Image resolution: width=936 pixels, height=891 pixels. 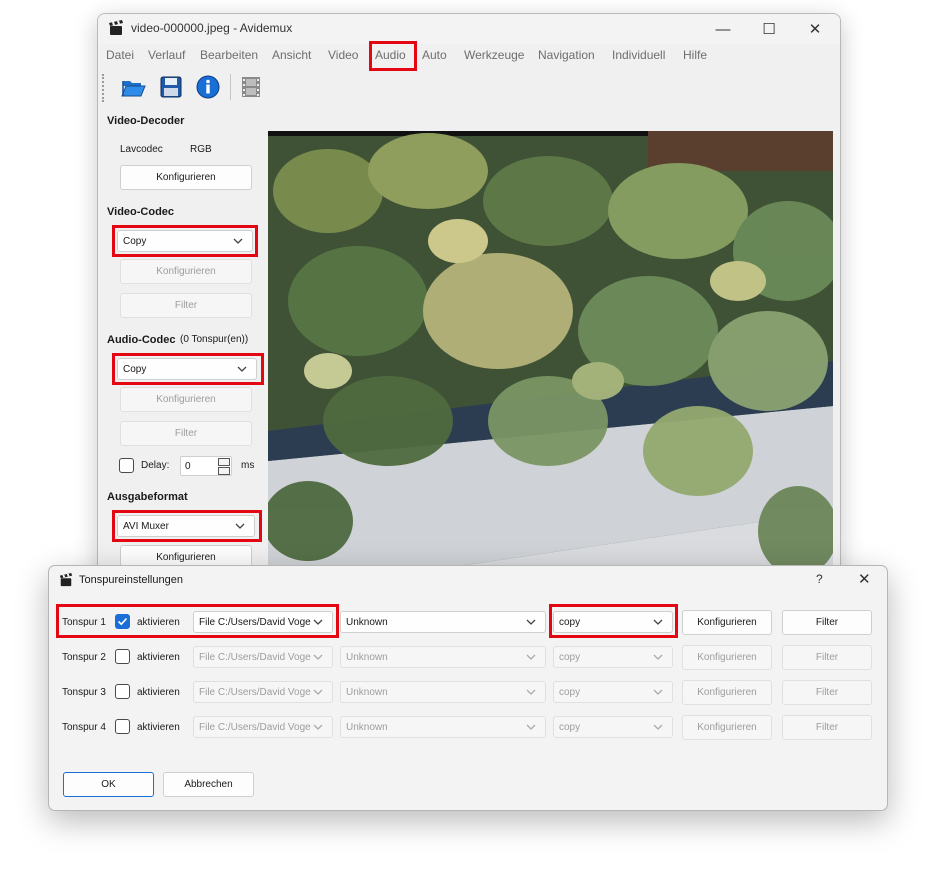 What do you see at coordinates (166, 55) in the screenshot?
I see `menu-verlauf: Verlauf` at bounding box center [166, 55].